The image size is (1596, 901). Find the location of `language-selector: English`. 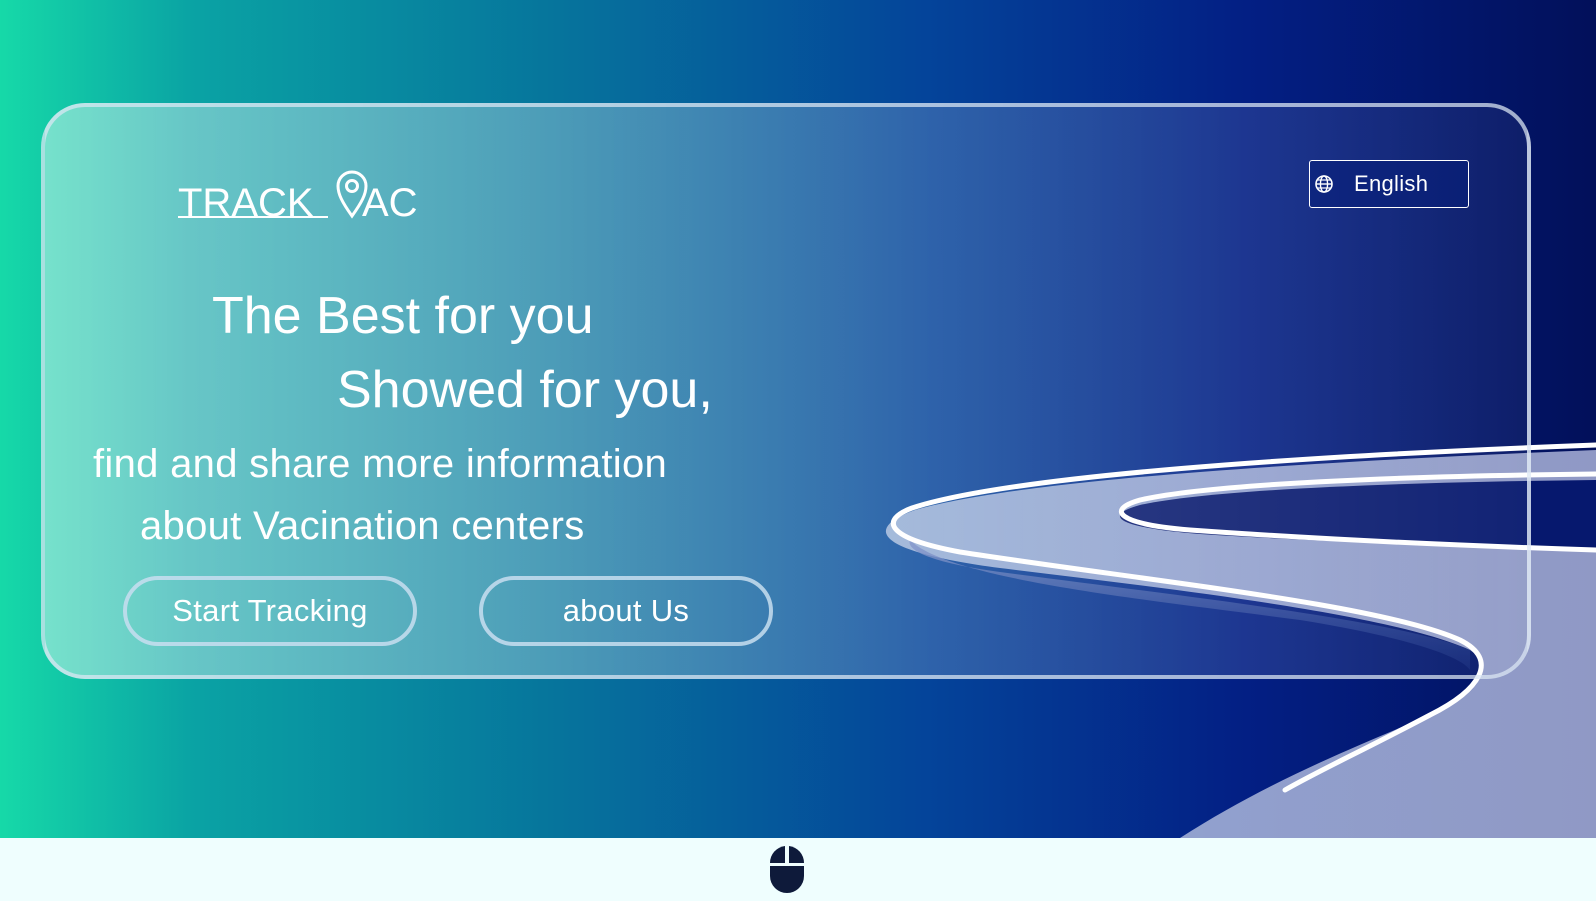

language-selector: English is located at coordinates (1389, 184).